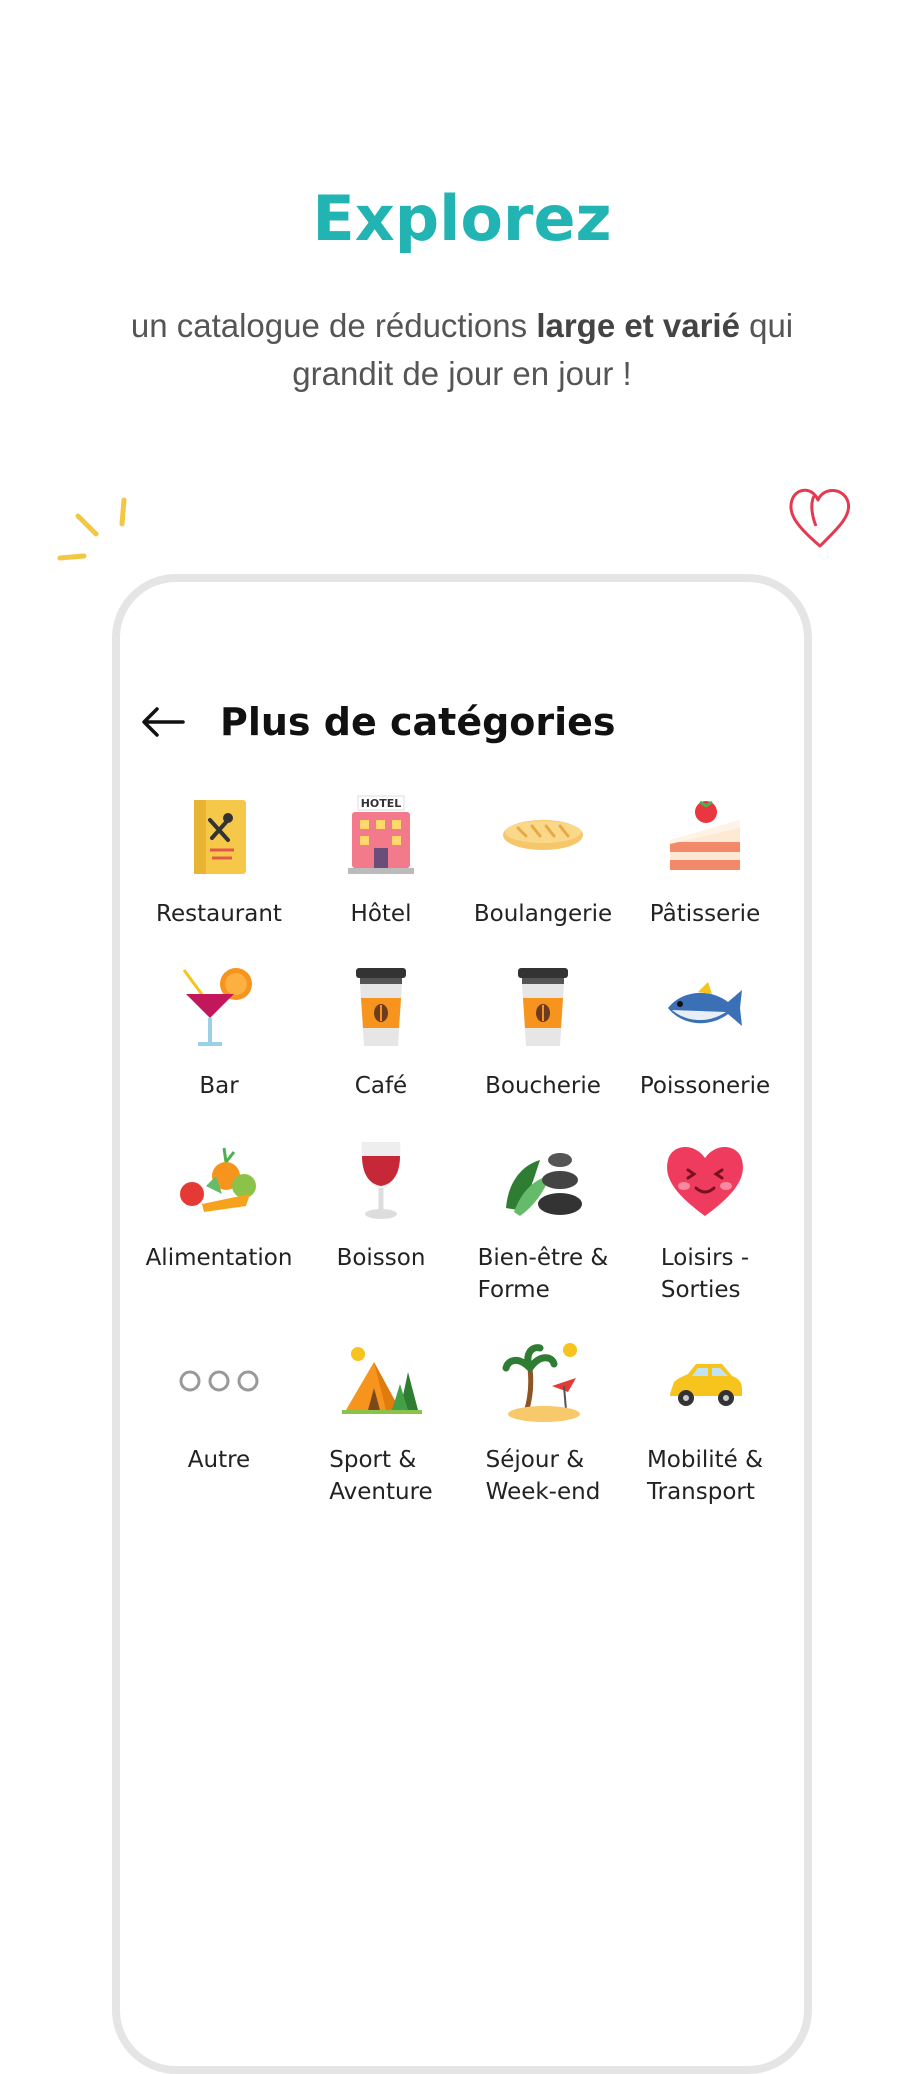  I want to click on screen-header: Plus de catégories, so click(377, 722).